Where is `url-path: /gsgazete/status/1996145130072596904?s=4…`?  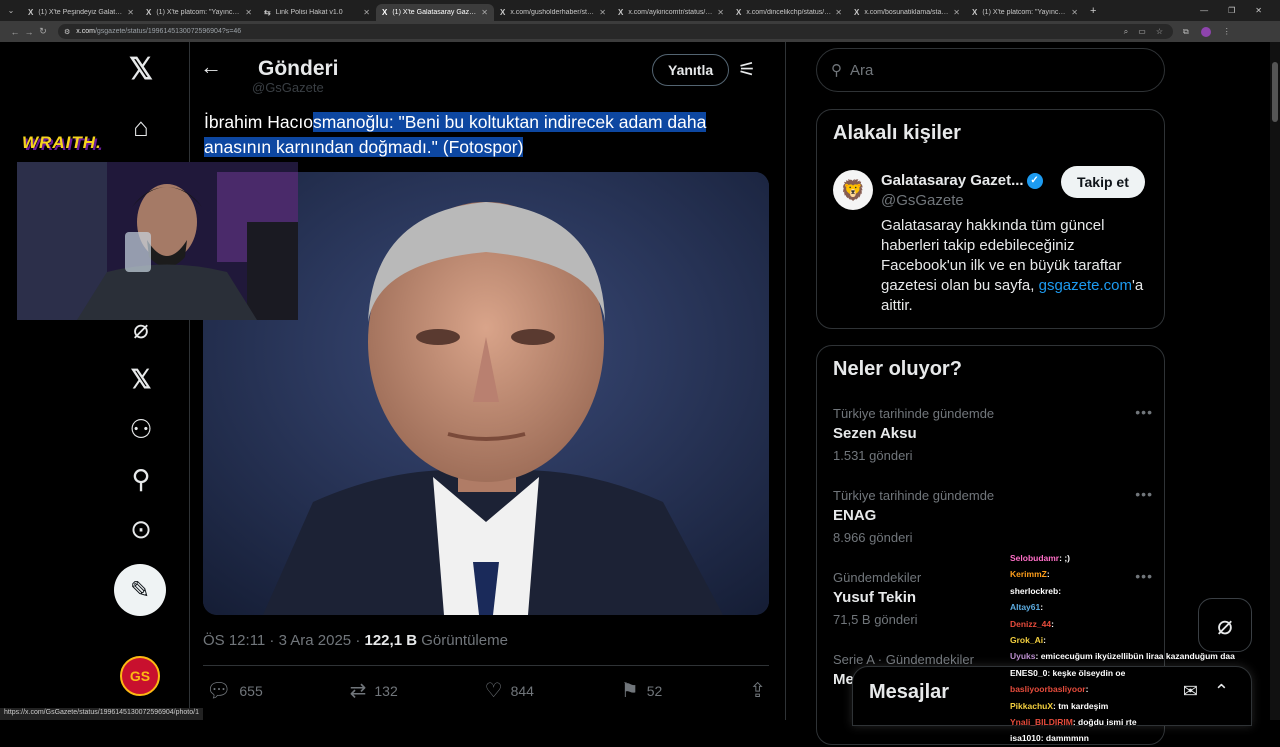
url-path: /gsgazete/status/1996145130072596904?s=4… is located at coordinates (168, 31).